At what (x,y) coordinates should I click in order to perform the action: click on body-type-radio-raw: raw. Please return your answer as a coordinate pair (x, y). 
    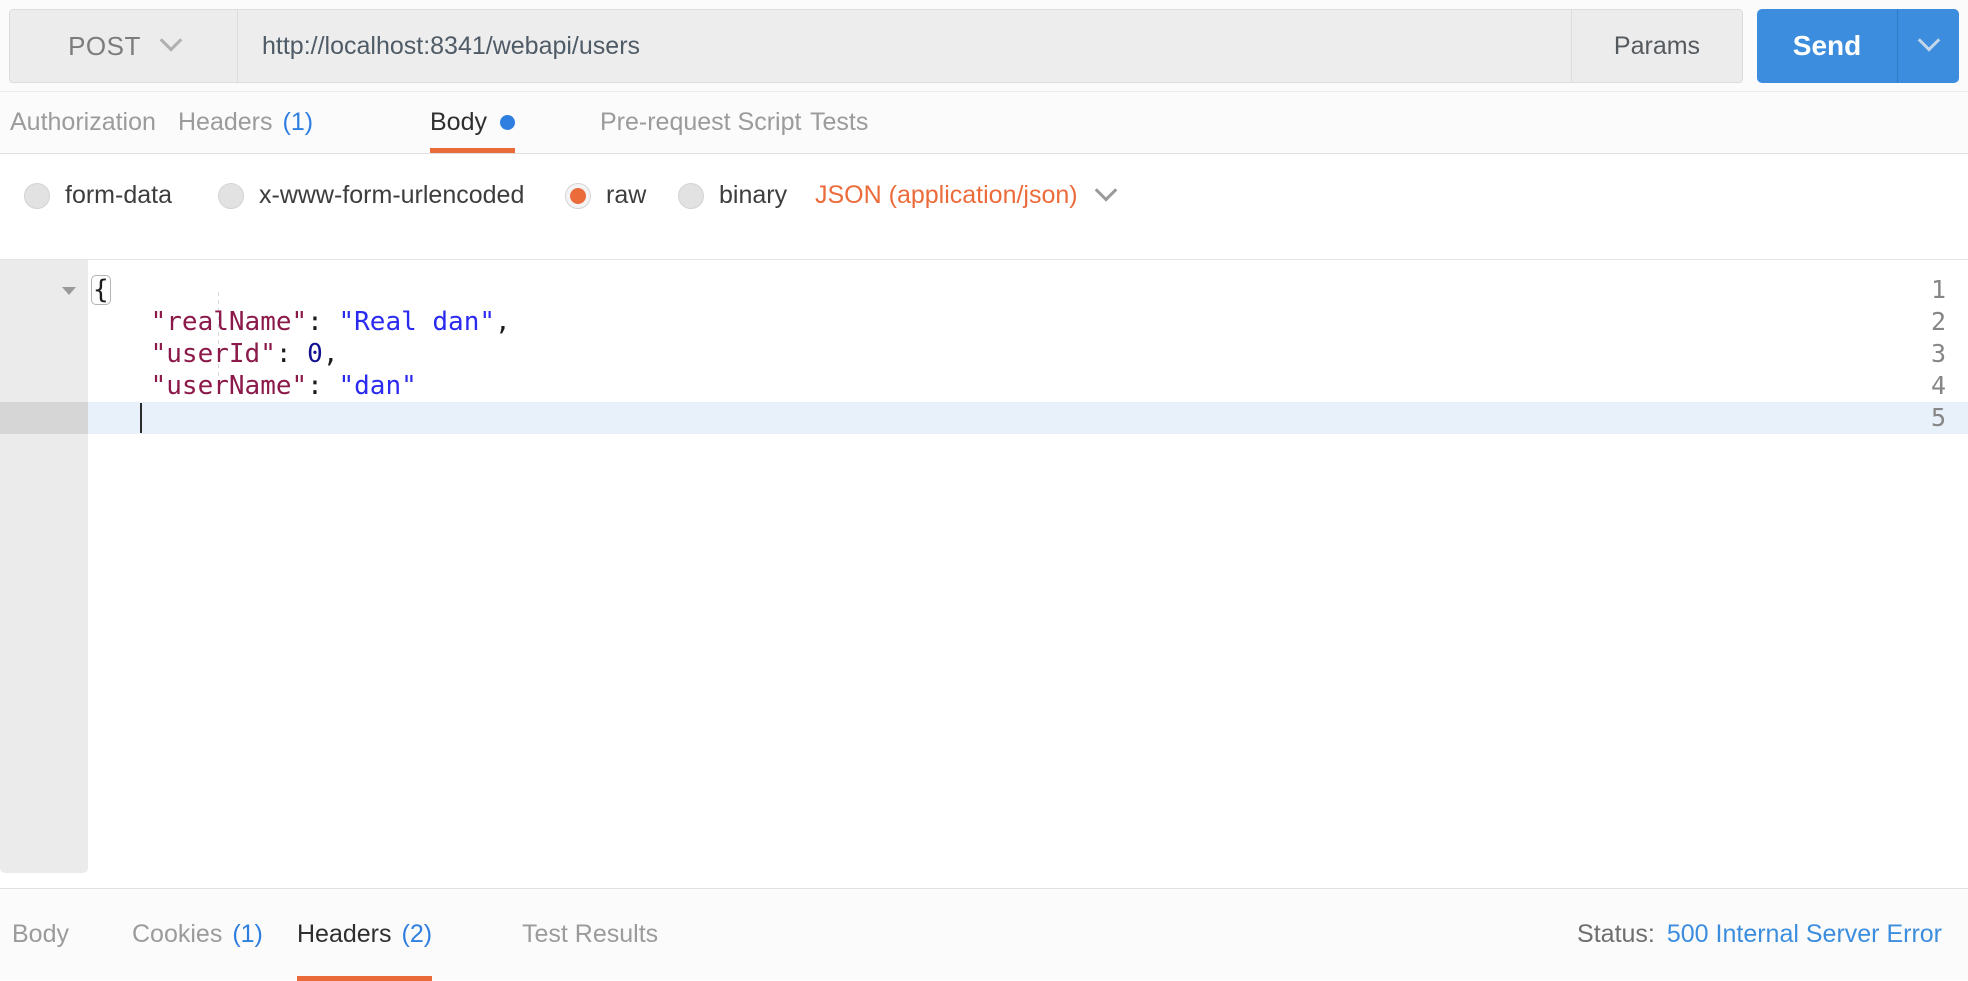
    Looking at the image, I should click on (605, 195).